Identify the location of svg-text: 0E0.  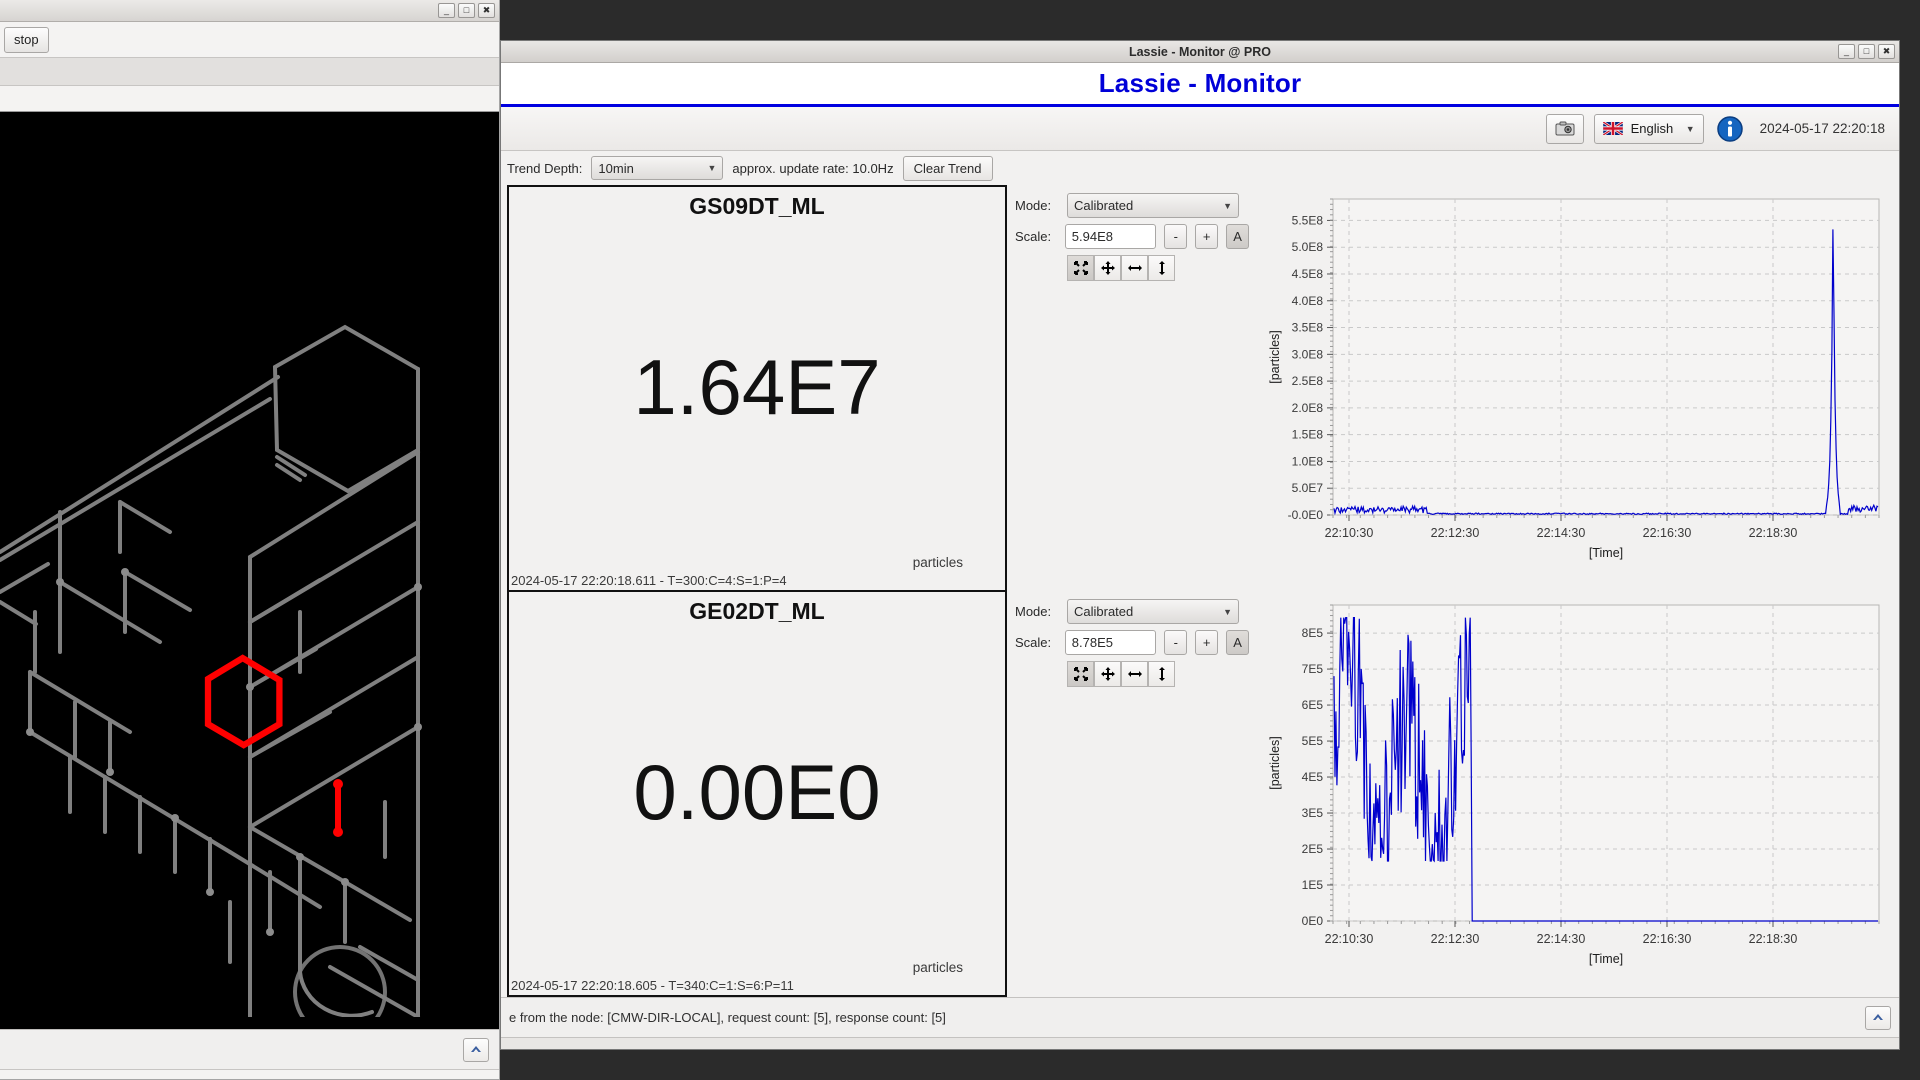
(1313, 921).